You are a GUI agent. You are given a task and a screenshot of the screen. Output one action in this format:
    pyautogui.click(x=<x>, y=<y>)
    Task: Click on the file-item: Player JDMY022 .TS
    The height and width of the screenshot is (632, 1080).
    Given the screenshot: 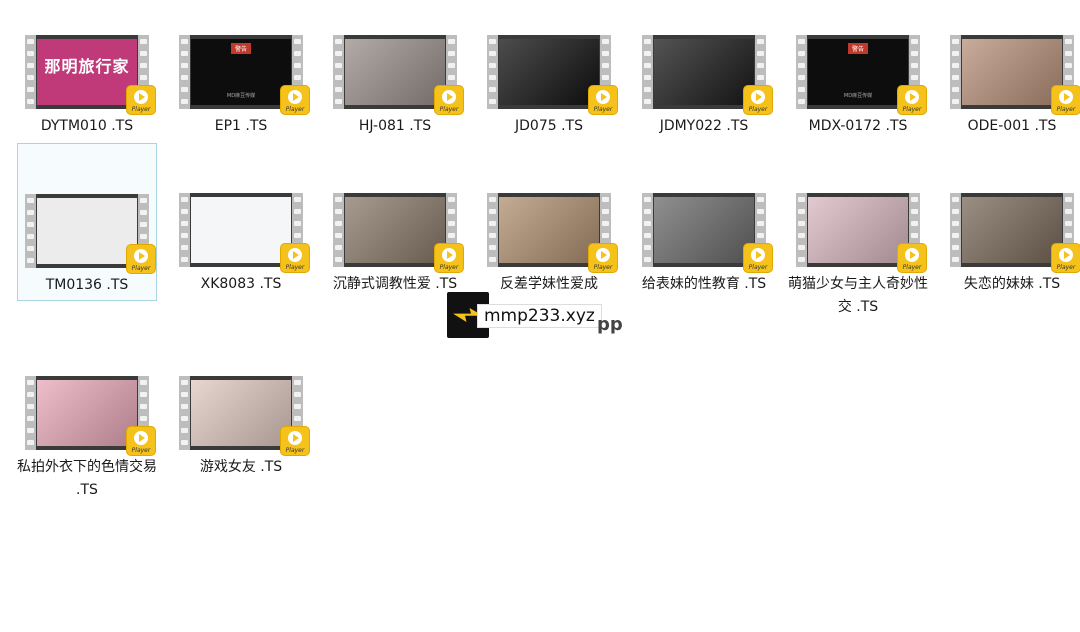 What is the action you would take?
    pyautogui.click(x=704, y=86)
    